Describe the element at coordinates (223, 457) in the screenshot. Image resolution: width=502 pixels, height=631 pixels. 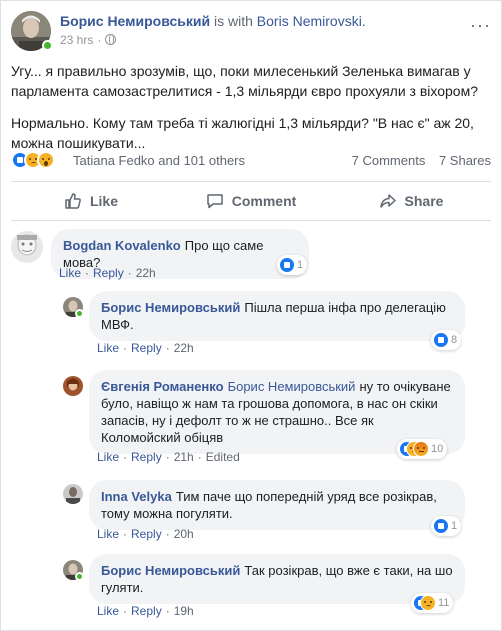
I see `comment-edited-label: Edited` at that location.